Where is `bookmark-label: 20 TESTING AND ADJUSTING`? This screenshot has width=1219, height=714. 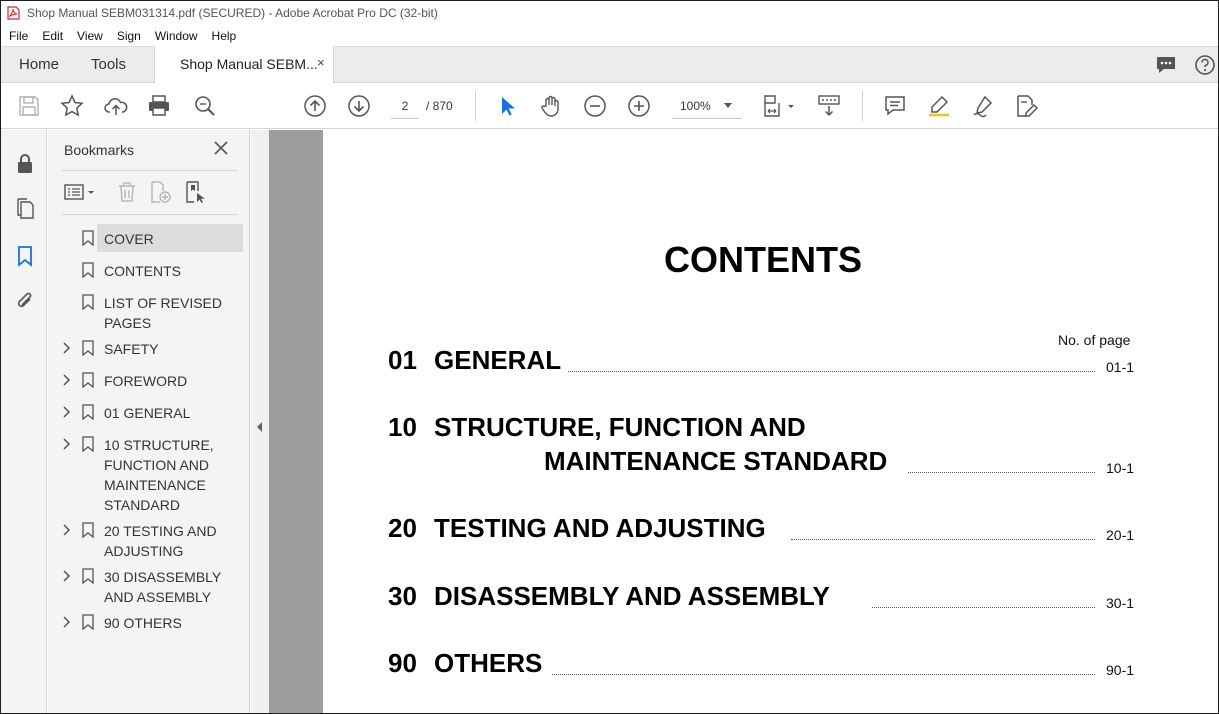
bookmark-label: 20 TESTING AND ADJUSTING is located at coordinates (160, 541).